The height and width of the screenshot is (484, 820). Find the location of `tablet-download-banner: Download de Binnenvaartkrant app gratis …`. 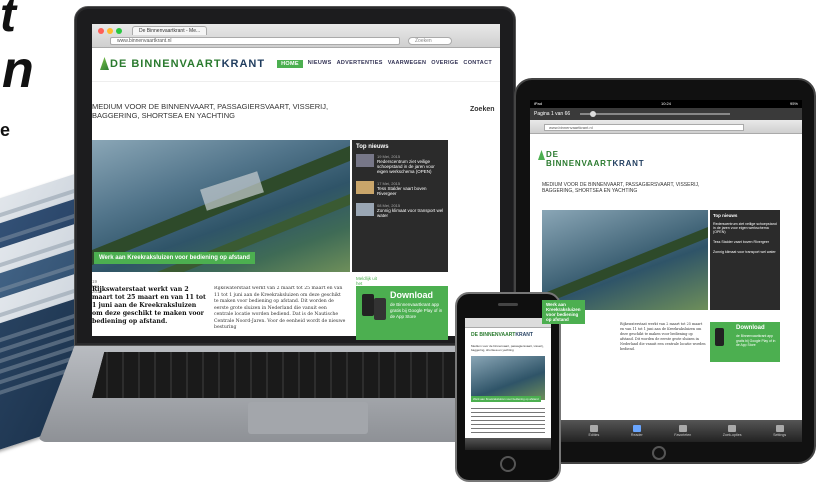

tablet-download-banner: Download de Binnenvaartkrant app gratis … is located at coordinates (745, 342).